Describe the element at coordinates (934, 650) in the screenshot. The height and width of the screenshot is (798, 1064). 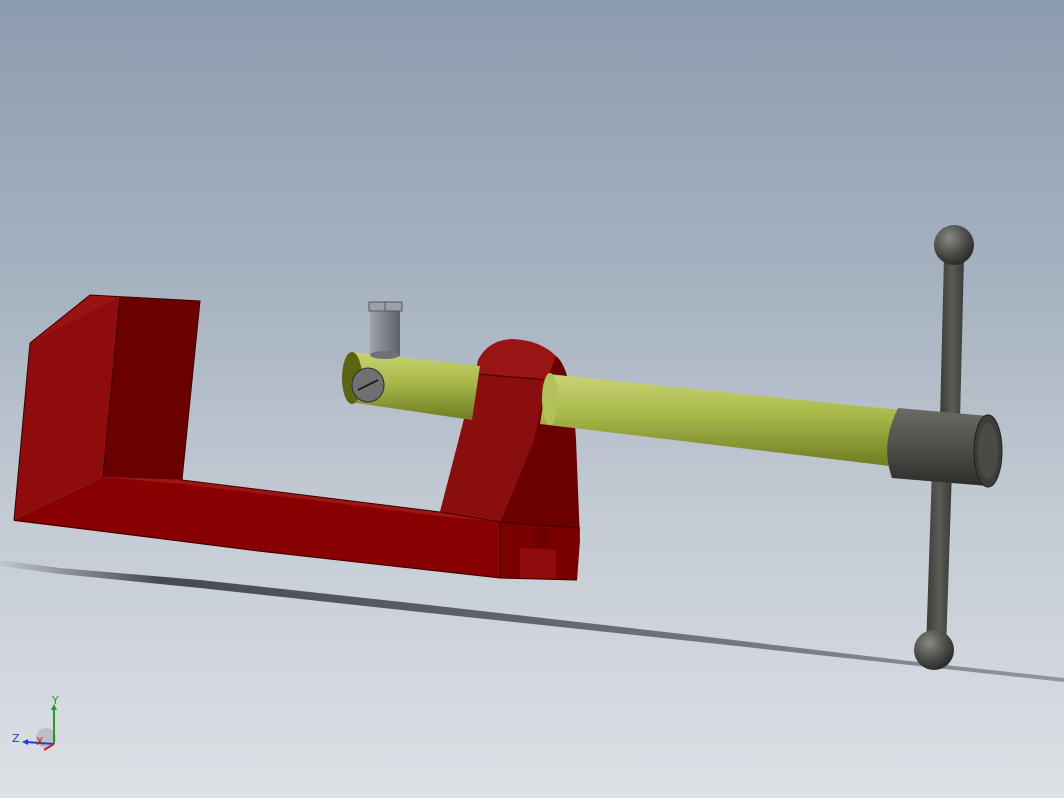
I see `handle-bottom-ball` at that location.